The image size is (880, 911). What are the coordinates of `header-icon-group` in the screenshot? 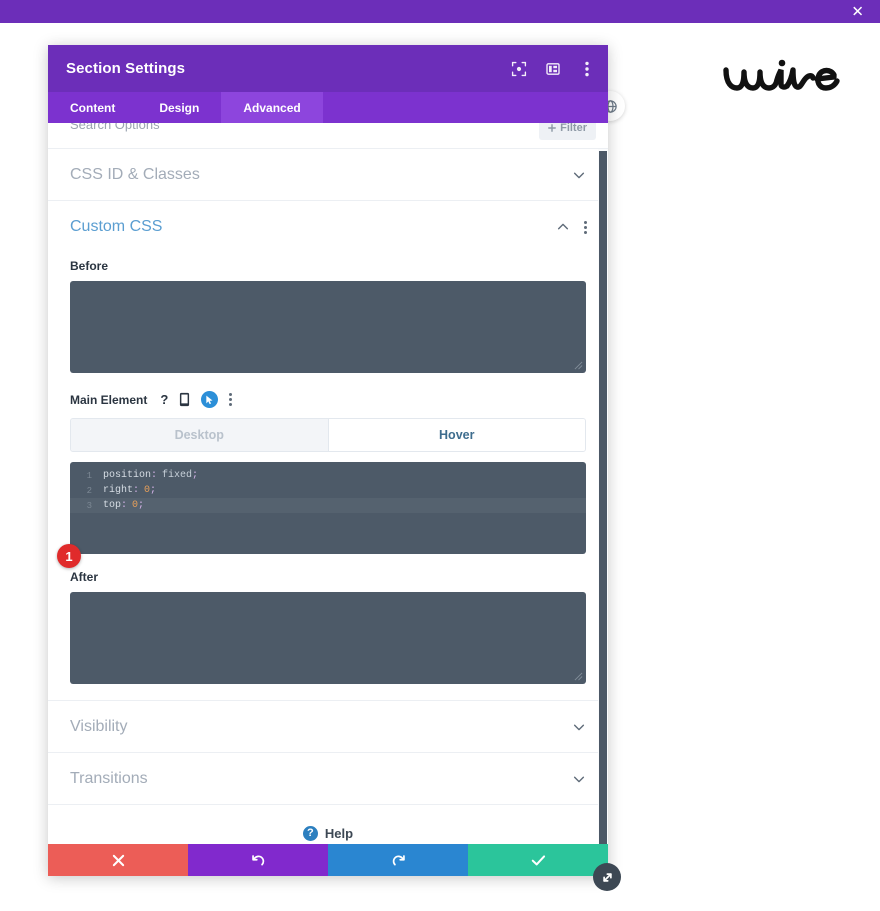 It's located at (553, 68).